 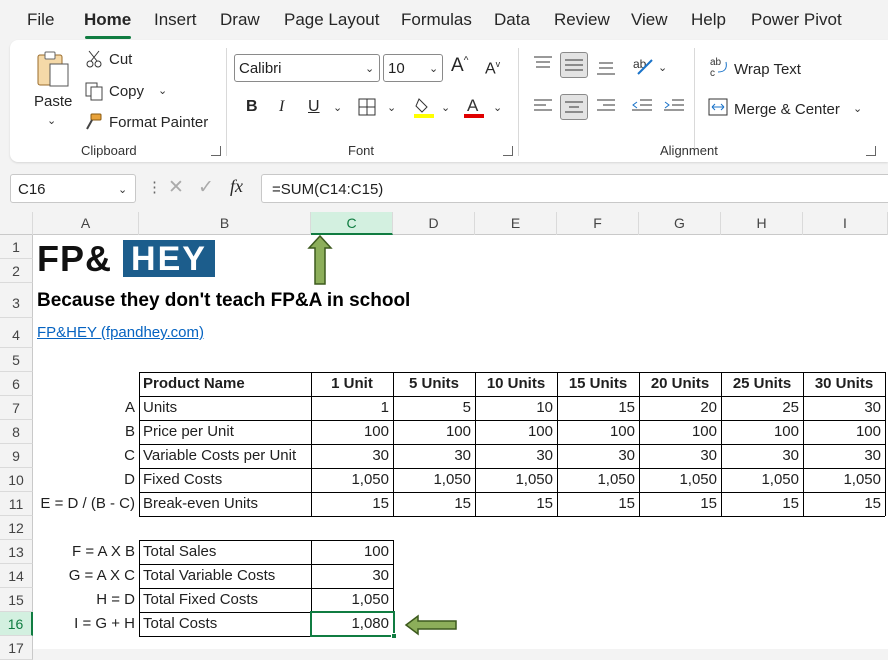 What do you see at coordinates (16, 624) in the screenshot?
I see `row-header-16: 16` at bounding box center [16, 624].